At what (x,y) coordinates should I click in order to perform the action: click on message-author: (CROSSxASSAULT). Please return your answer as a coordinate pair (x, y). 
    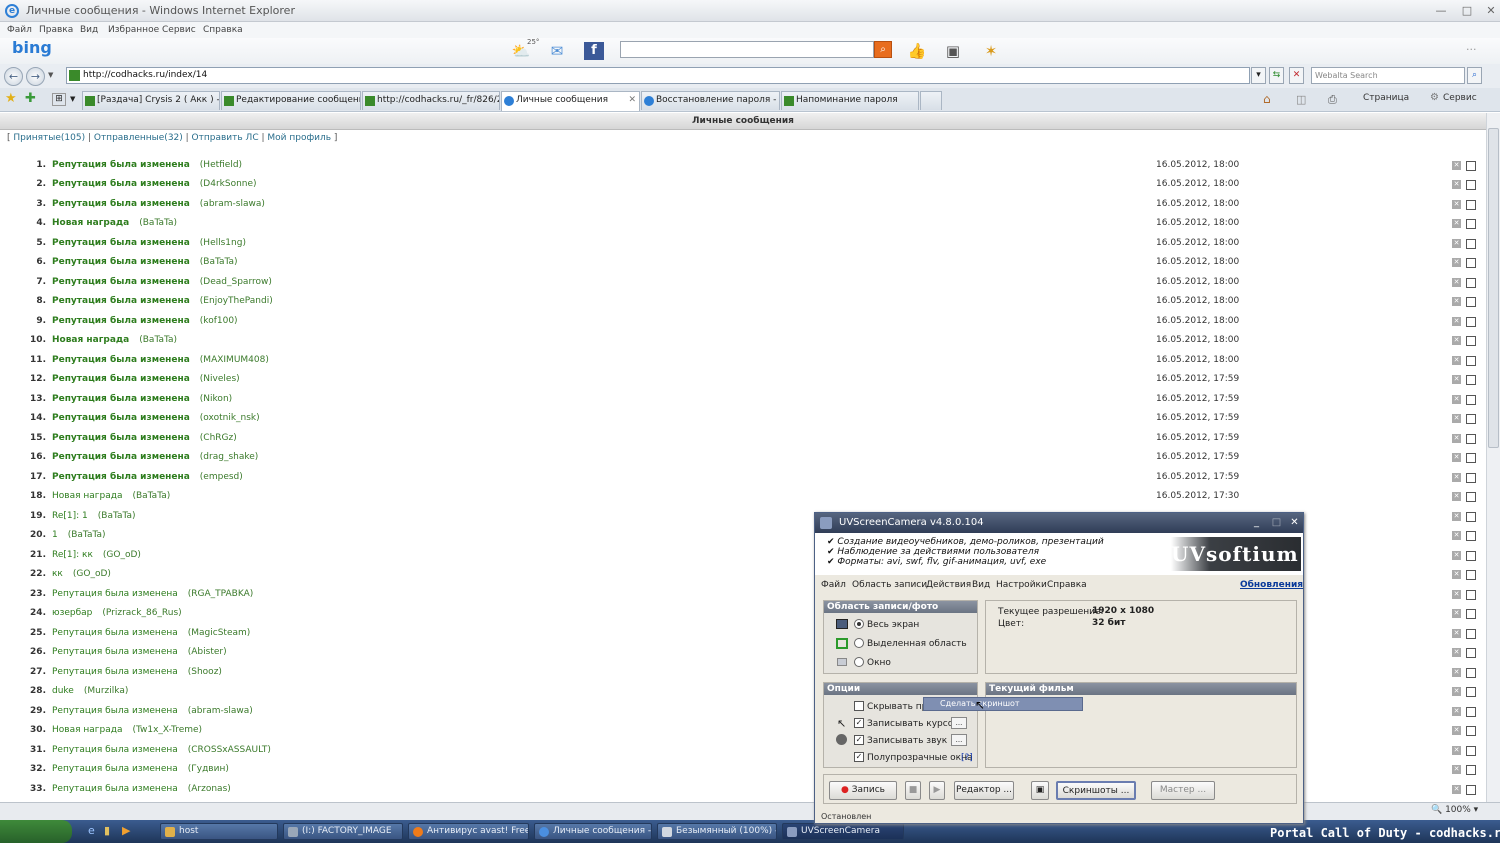
    Looking at the image, I should click on (229, 750).